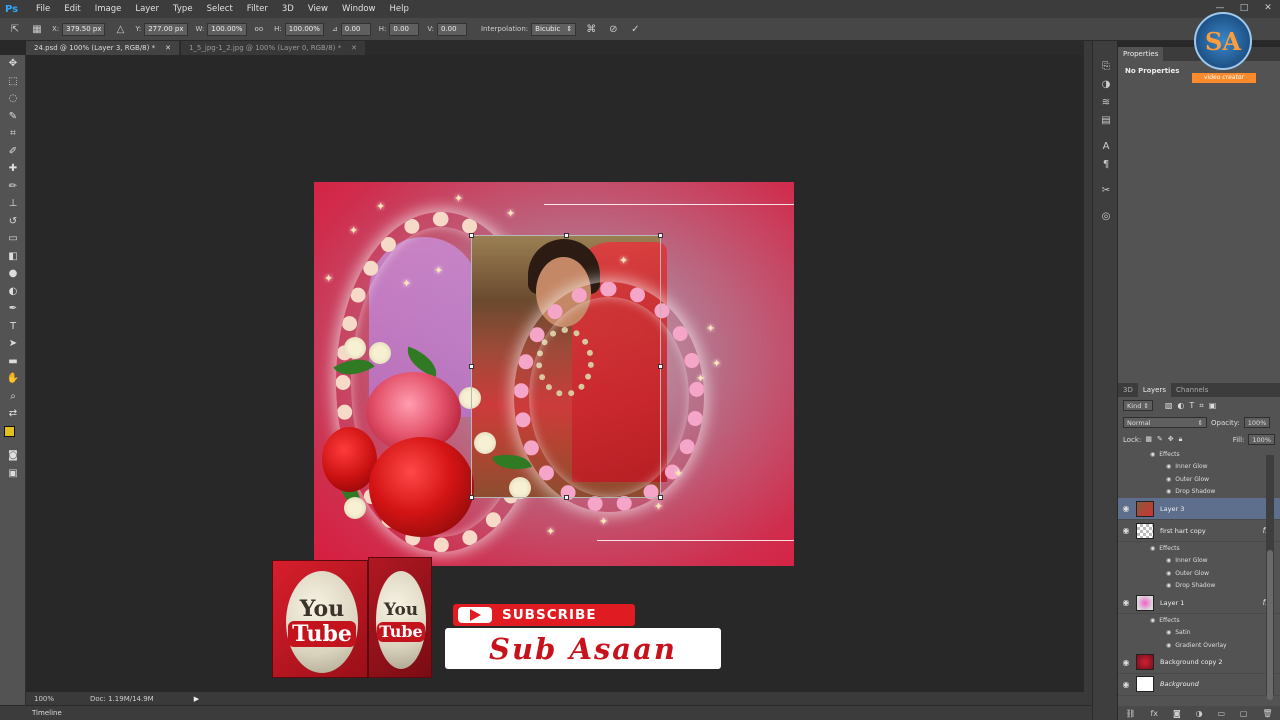 This screenshot has width=1280, height=720. What do you see at coordinates (13, 134) in the screenshot?
I see `crop-tool-icon: ⌗` at bounding box center [13, 134].